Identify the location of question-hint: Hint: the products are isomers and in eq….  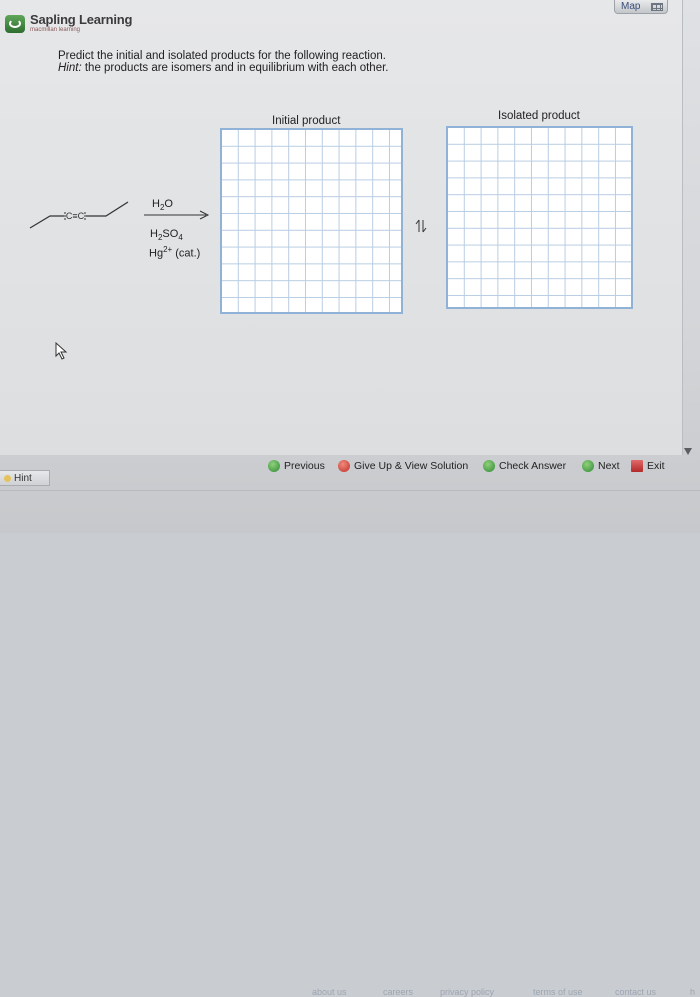
(223, 68).